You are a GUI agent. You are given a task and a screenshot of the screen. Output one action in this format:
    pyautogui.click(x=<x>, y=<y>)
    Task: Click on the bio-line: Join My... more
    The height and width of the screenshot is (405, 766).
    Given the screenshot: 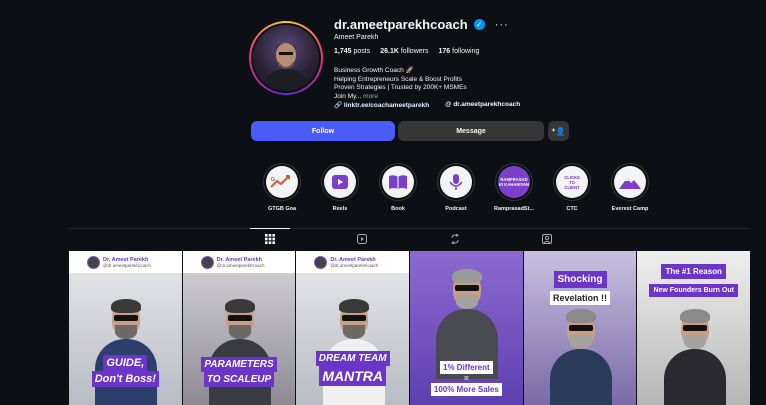 What is the action you would take?
    pyautogui.click(x=356, y=96)
    